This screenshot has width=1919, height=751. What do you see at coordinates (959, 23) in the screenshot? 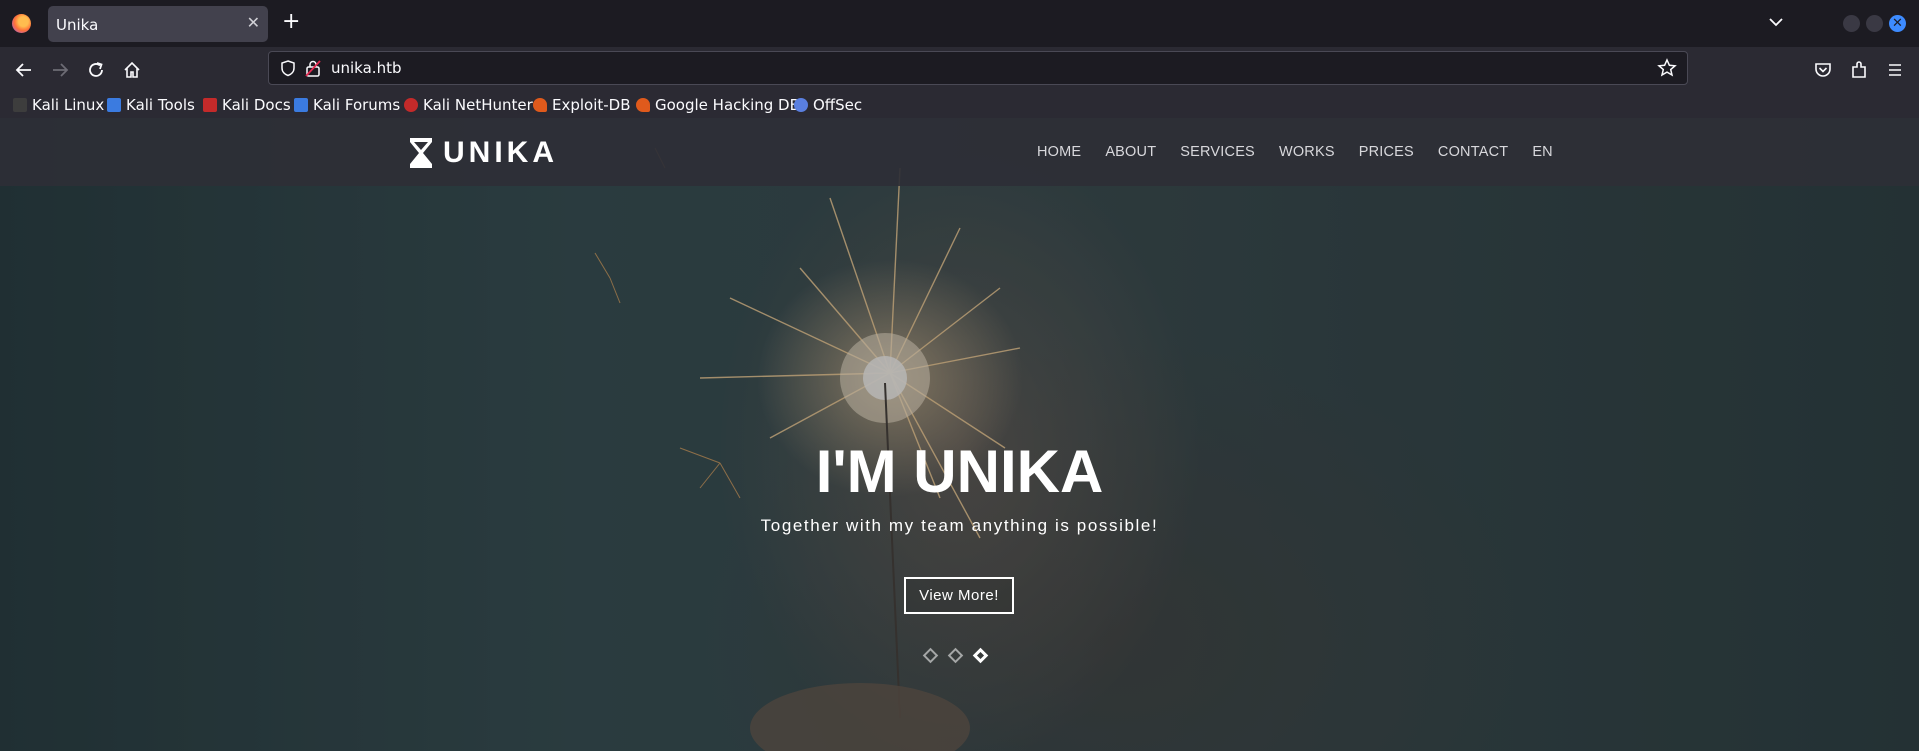
I see `tab-bar: Unika ✕ + ✕` at bounding box center [959, 23].